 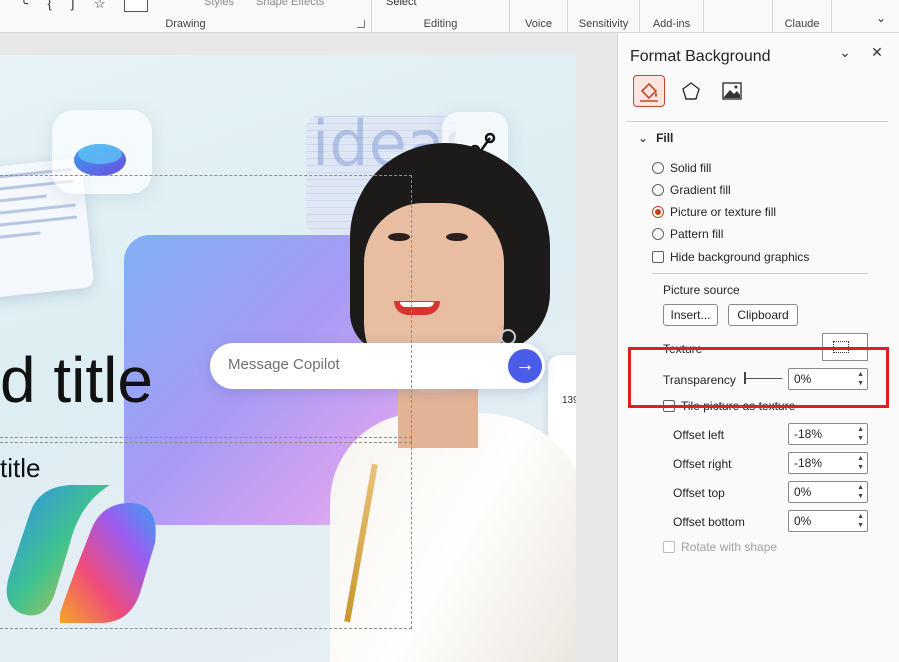 What do you see at coordinates (845, 52) in the screenshot?
I see `pane-options-chevron-icon: ⌄` at bounding box center [845, 52].